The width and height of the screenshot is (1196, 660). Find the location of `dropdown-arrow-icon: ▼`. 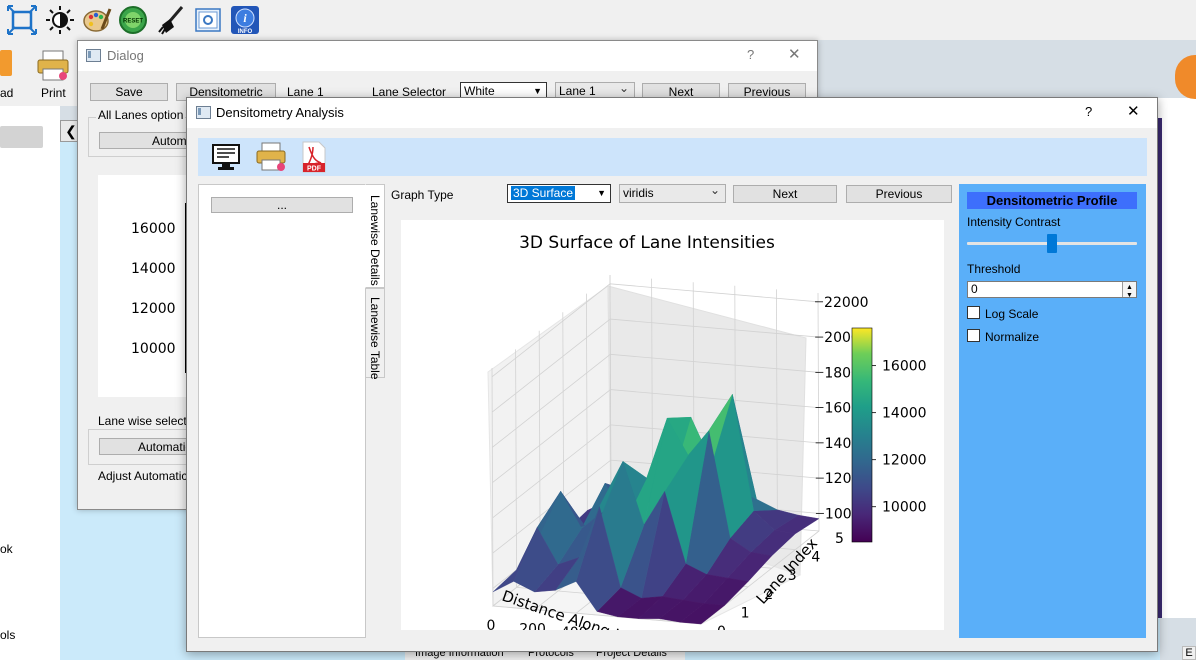

dropdown-arrow-icon: ▼ is located at coordinates (601, 193).